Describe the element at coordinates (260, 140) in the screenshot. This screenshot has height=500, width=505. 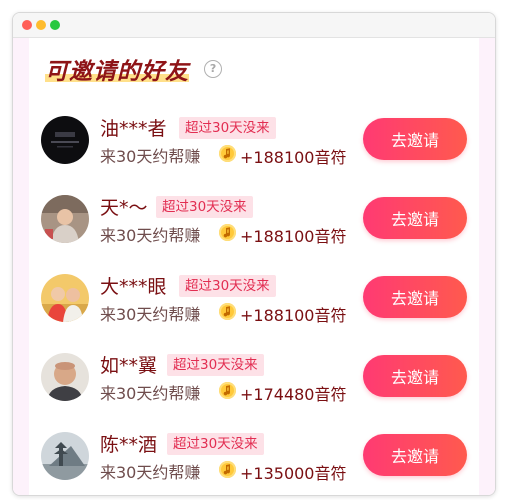
I see `friend-row: 油***者 超过30天没来 来30天约帮赚 +188100音符 去邀请` at that location.